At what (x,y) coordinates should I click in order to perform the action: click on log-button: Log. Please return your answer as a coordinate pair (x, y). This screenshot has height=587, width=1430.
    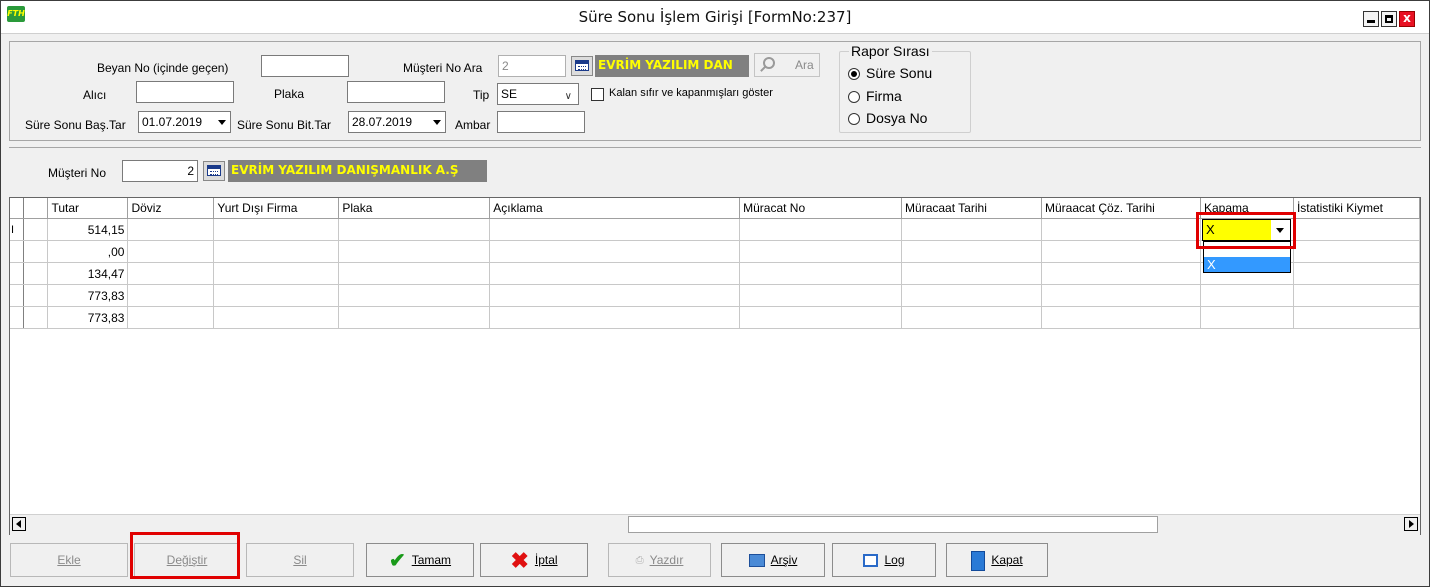
    Looking at the image, I should click on (884, 560).